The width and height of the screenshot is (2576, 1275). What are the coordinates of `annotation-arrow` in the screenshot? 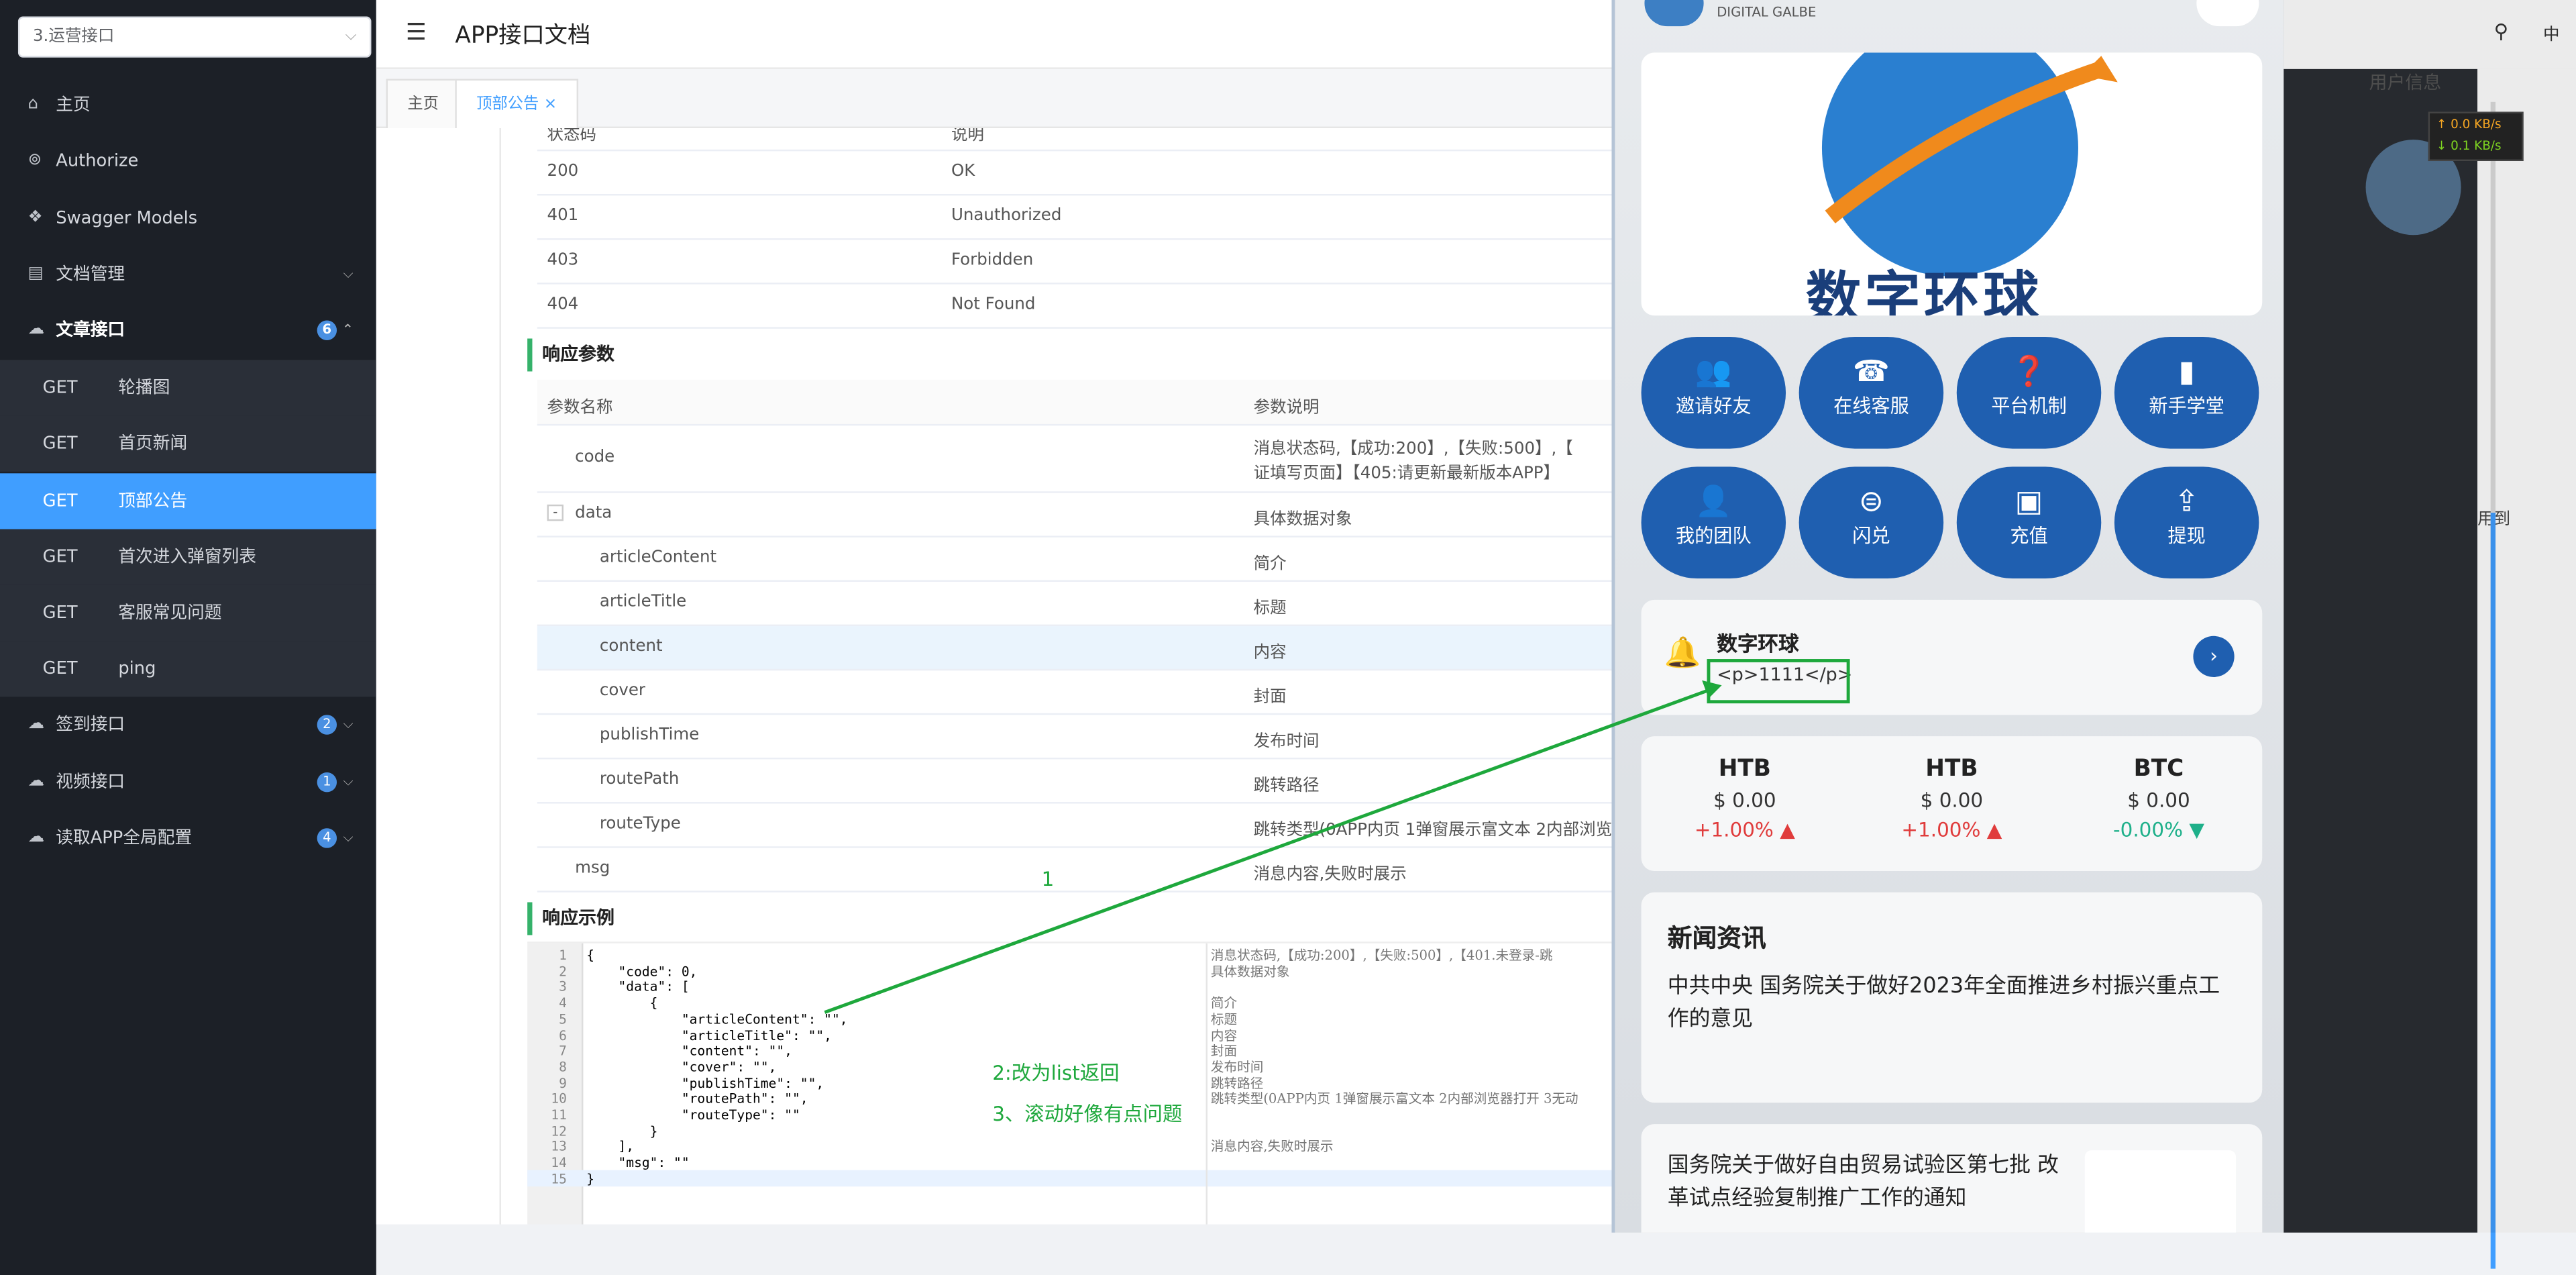 It's located at (1273, 847).